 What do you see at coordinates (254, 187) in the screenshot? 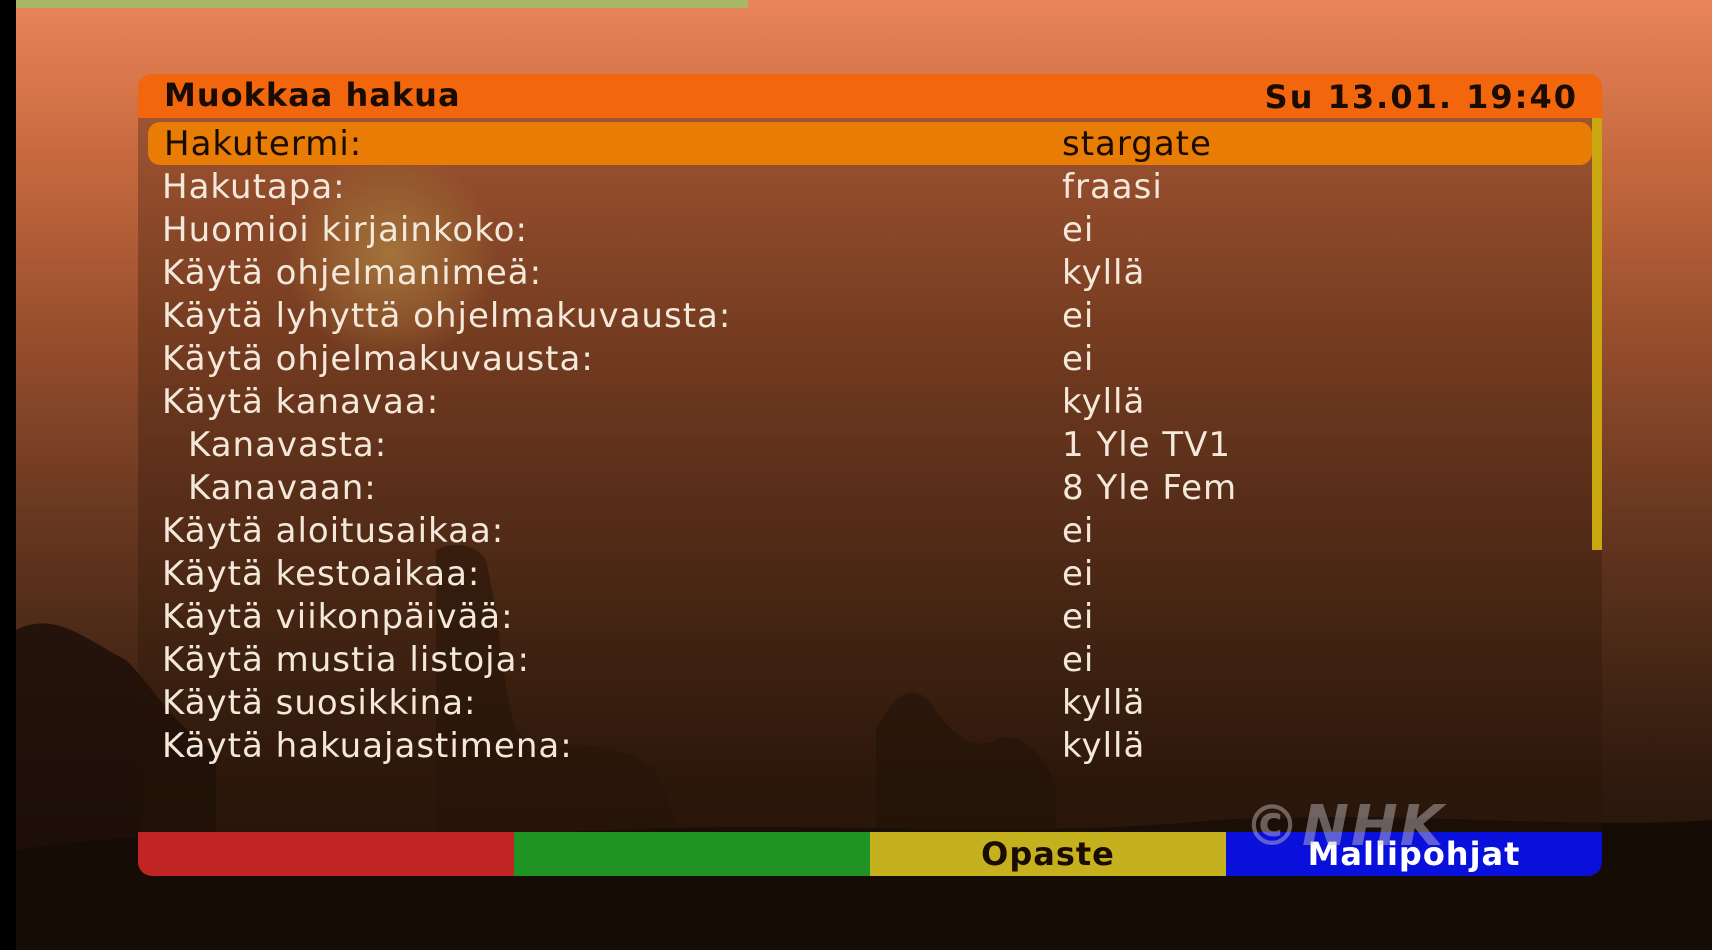
I see `row-label: Hakutapa:` at bounding box center [254, 187].